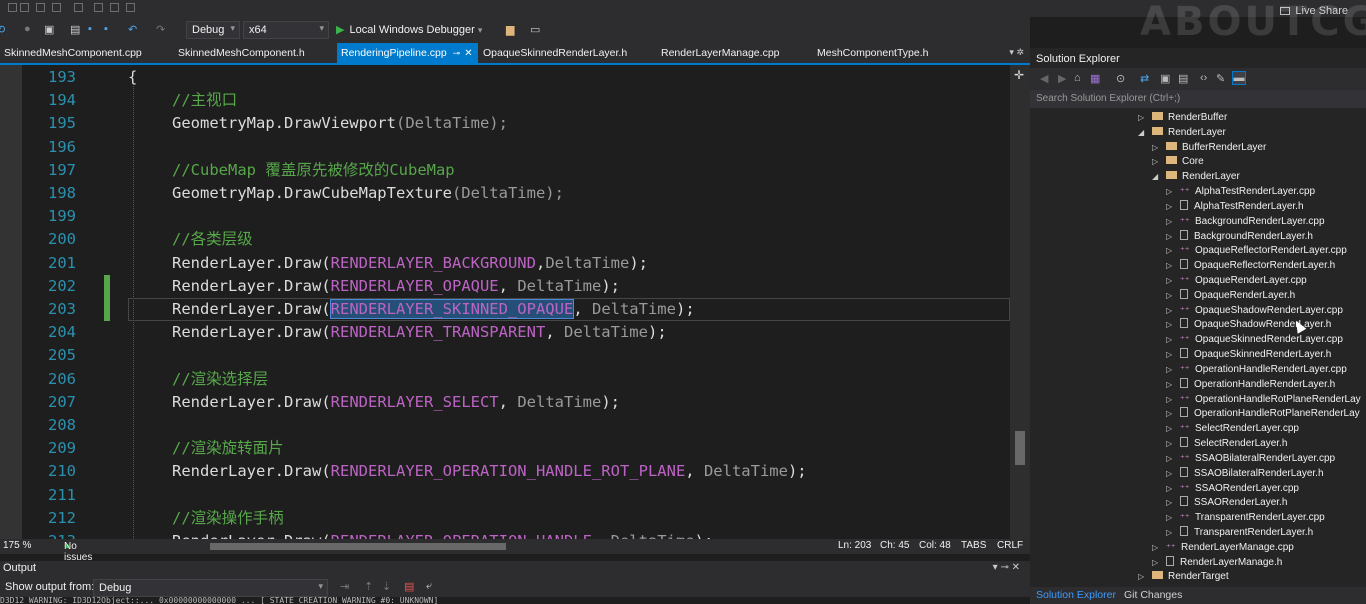 The width and height of the screenshot is (1366, 604). What do you see at coordinates (50, 29) in the screenshot?
I see `new-project-icon: ▣` at bounding box center [50, 29].